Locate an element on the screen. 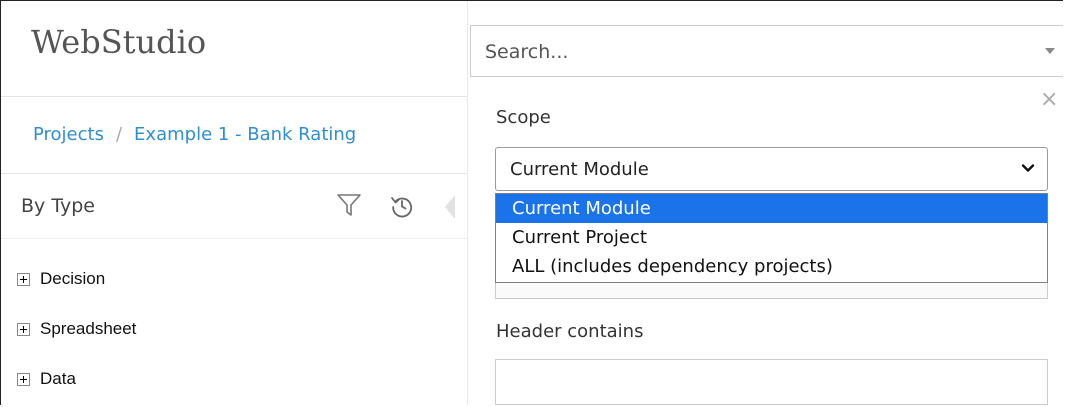  close-icon: × is located at coordinates (1049, 100).